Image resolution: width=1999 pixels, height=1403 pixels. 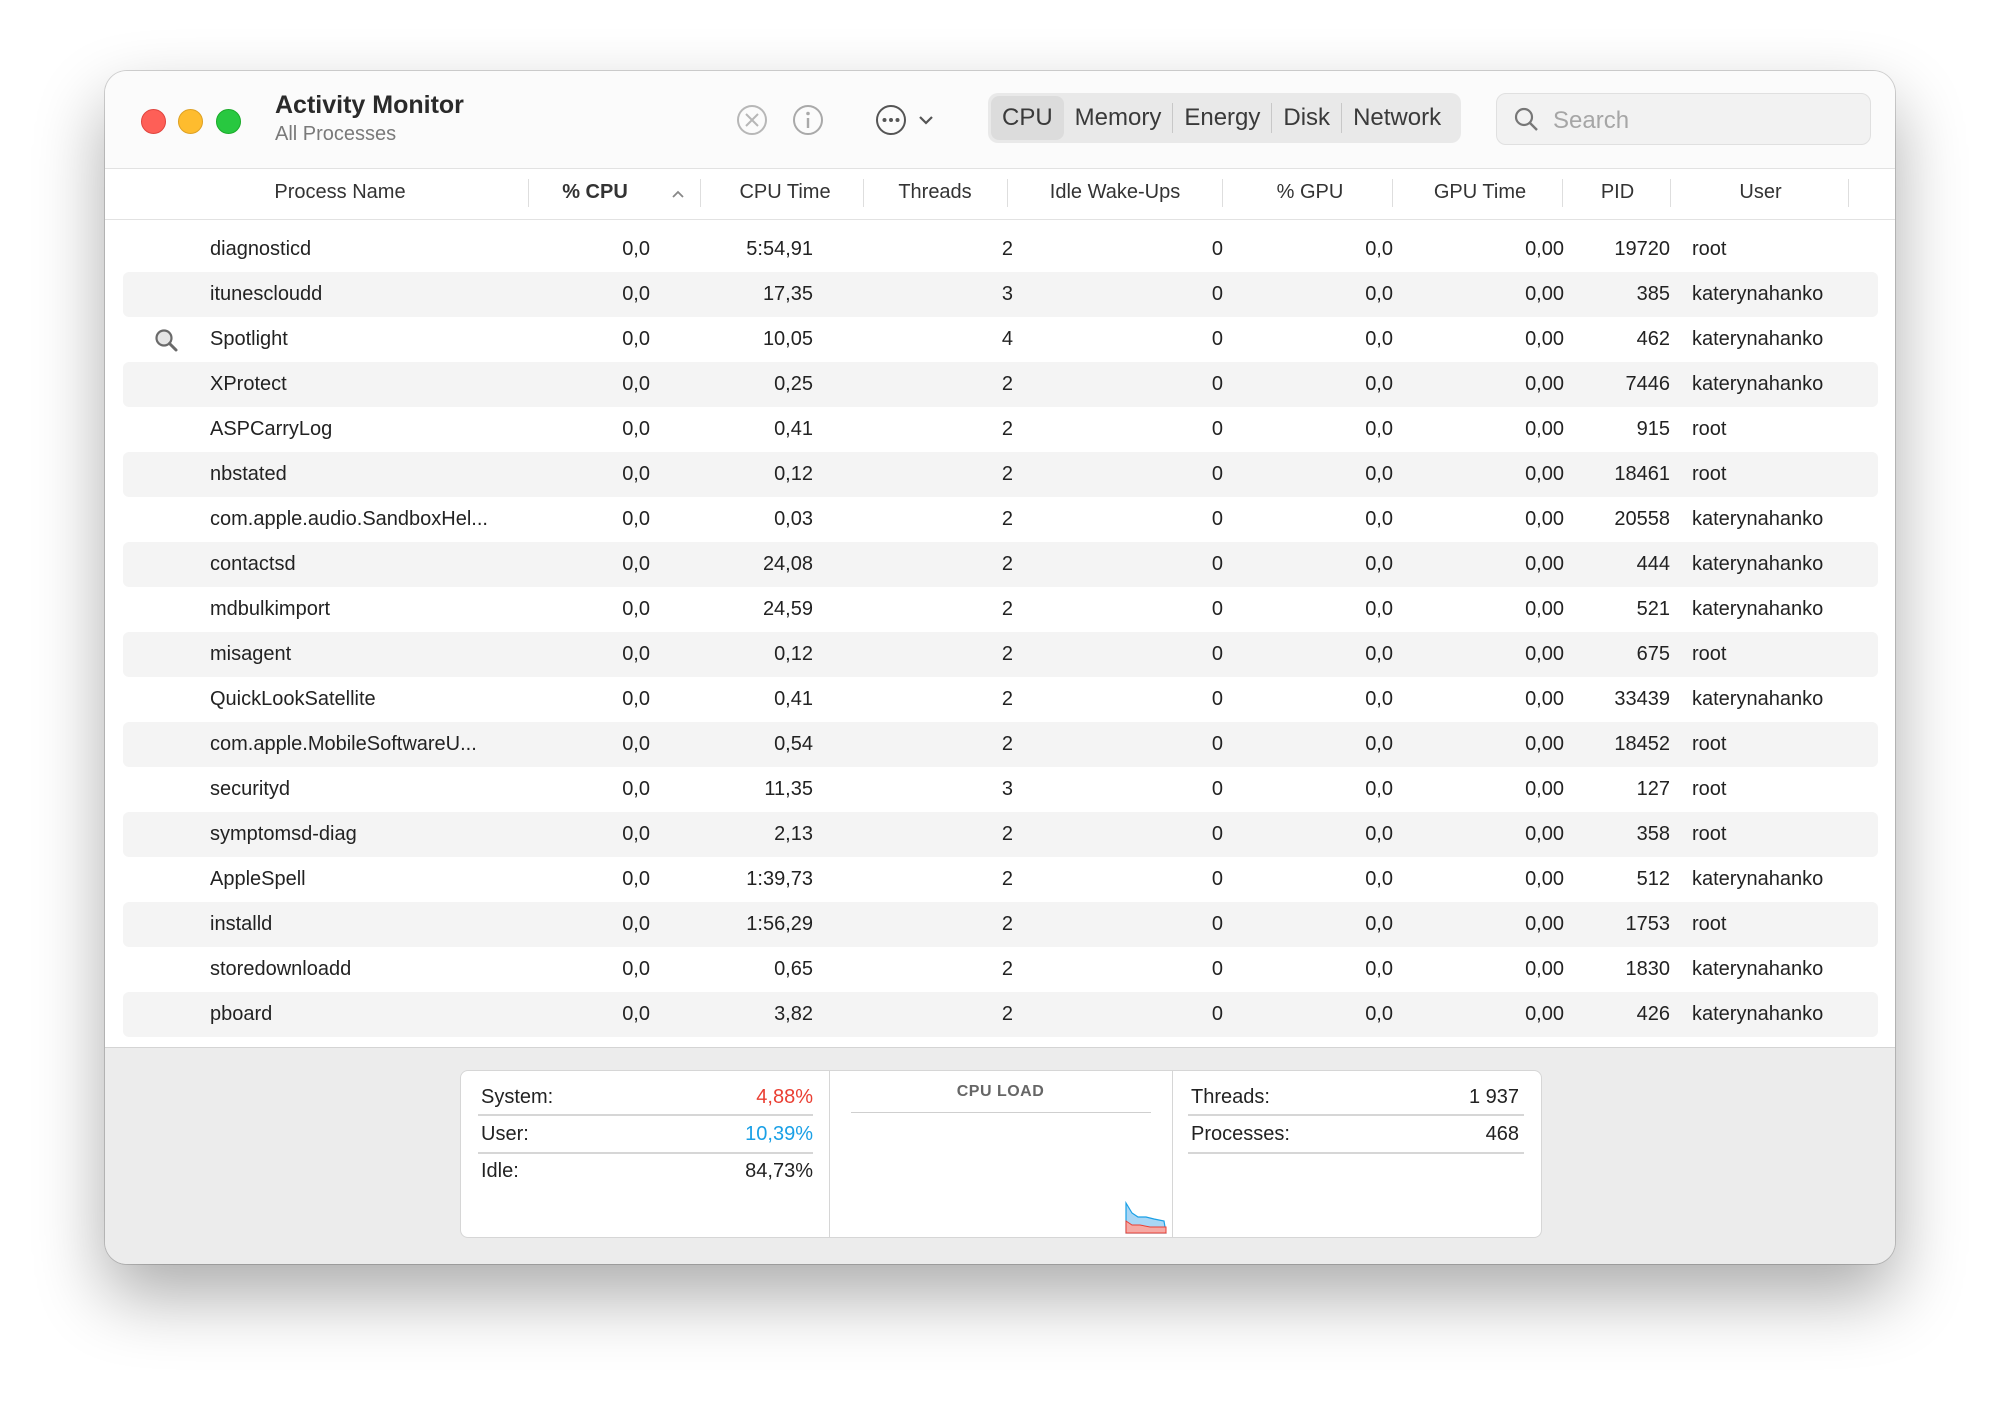 I want to click on pid-cell: 426, so click(x=1653, y=1014).